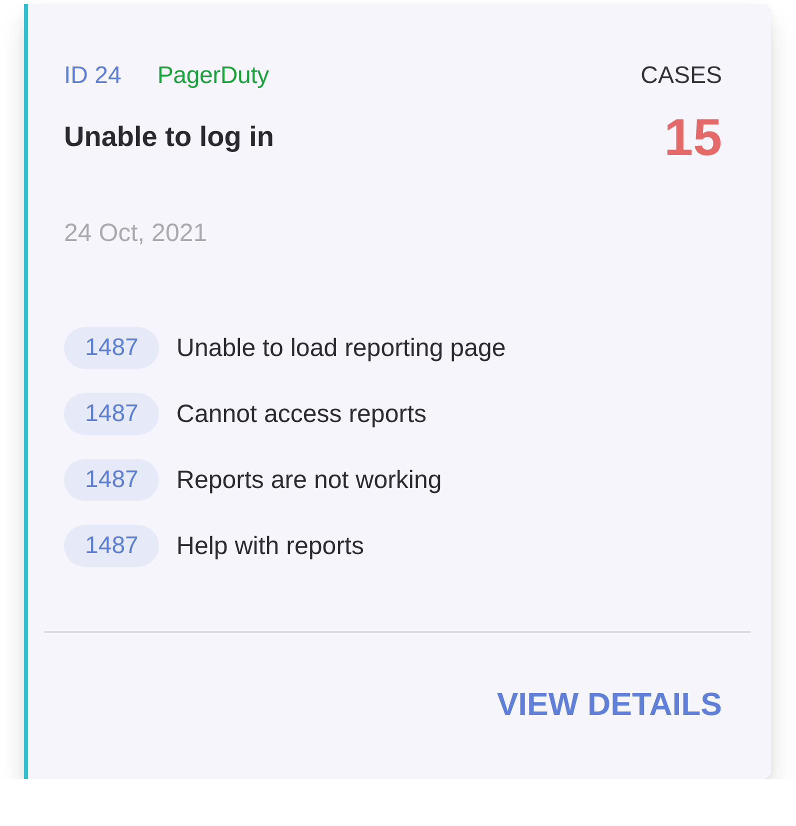  I want to click on issue-id: ID 24, so click(93, 76).